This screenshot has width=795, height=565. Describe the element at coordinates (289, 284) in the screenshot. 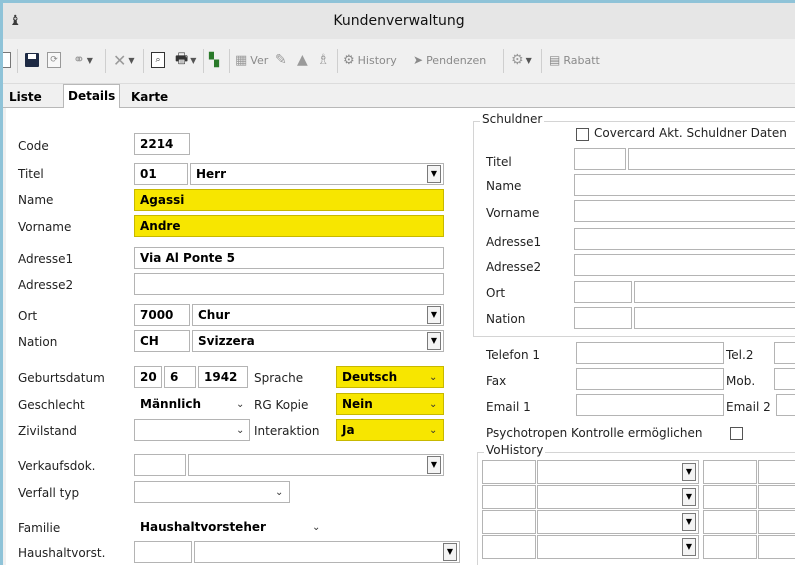

I see `adresse2-field` at that location.